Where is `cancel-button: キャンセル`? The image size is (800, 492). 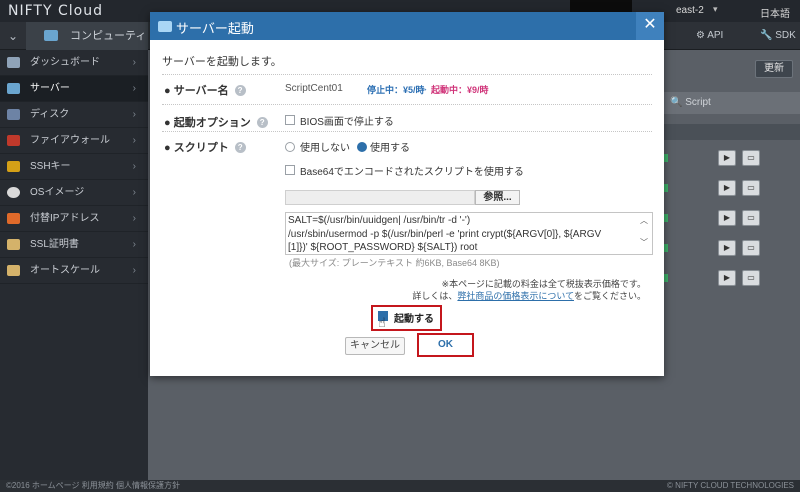
cancel-button: キャンセル is located at coordinates (375, 346).